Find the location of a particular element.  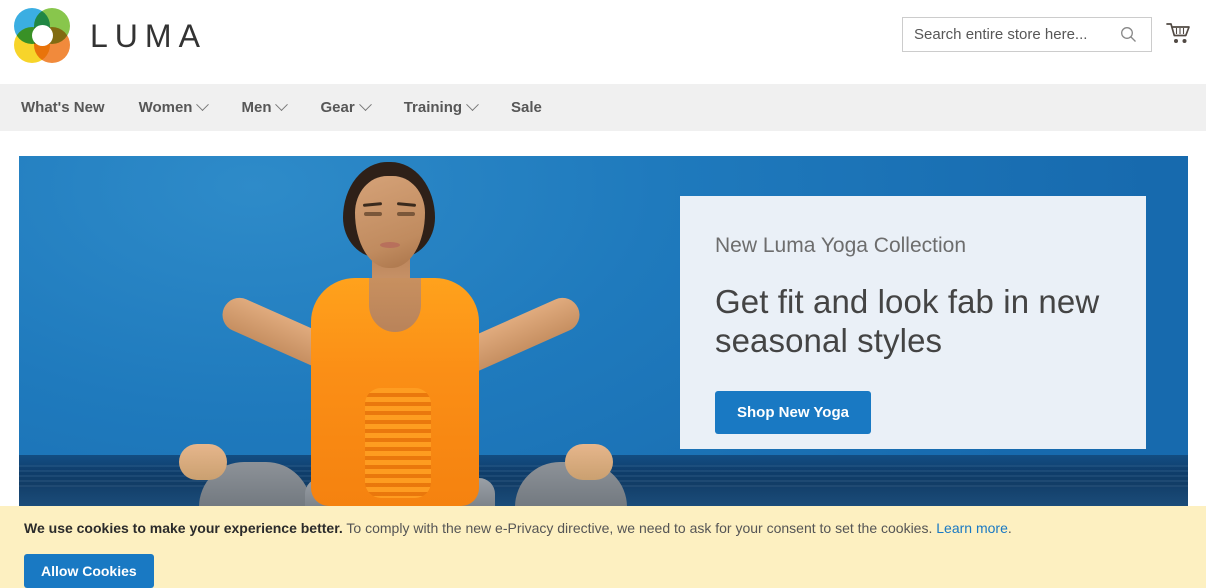

search-input is located at coordinates (1005, 34).